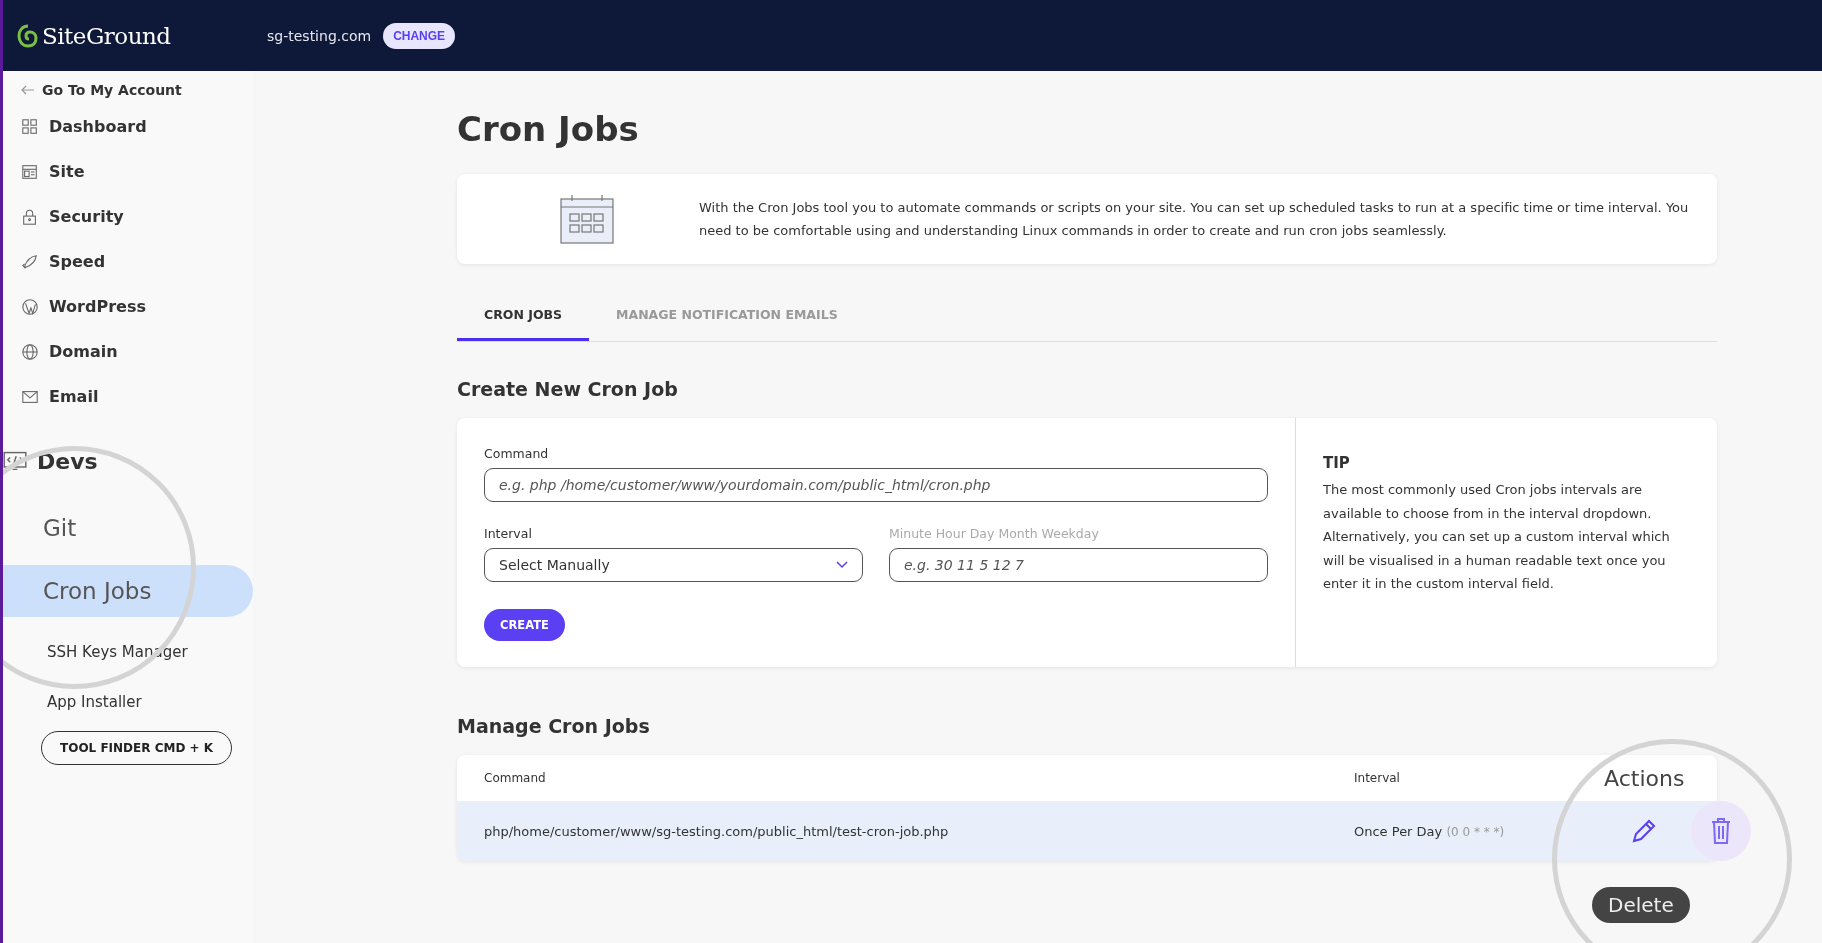 The width and height of the screenshot is (1822, 943). I want to click on tip-text: The most commonly used Cron jobs intervals are available to choose from in the interval dropdown. Alternatively, you can set up a custom interval which will be visualised in a human readable text once you enter it in the custom interval field., so click(1497, 537).